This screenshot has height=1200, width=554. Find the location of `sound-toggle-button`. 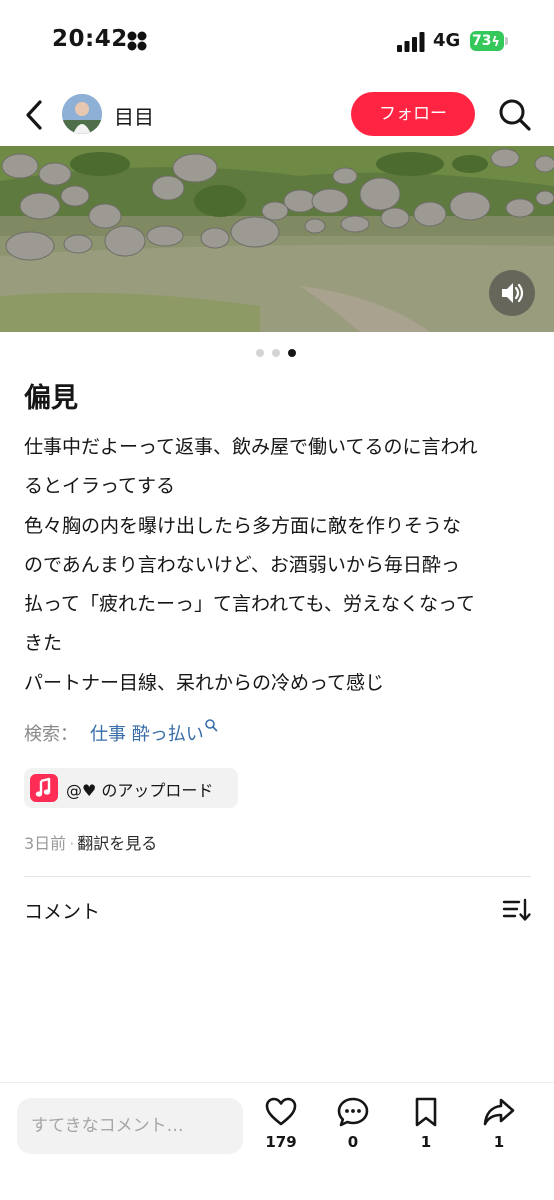

sound-toggle-button is located at coordinates (512, 293).